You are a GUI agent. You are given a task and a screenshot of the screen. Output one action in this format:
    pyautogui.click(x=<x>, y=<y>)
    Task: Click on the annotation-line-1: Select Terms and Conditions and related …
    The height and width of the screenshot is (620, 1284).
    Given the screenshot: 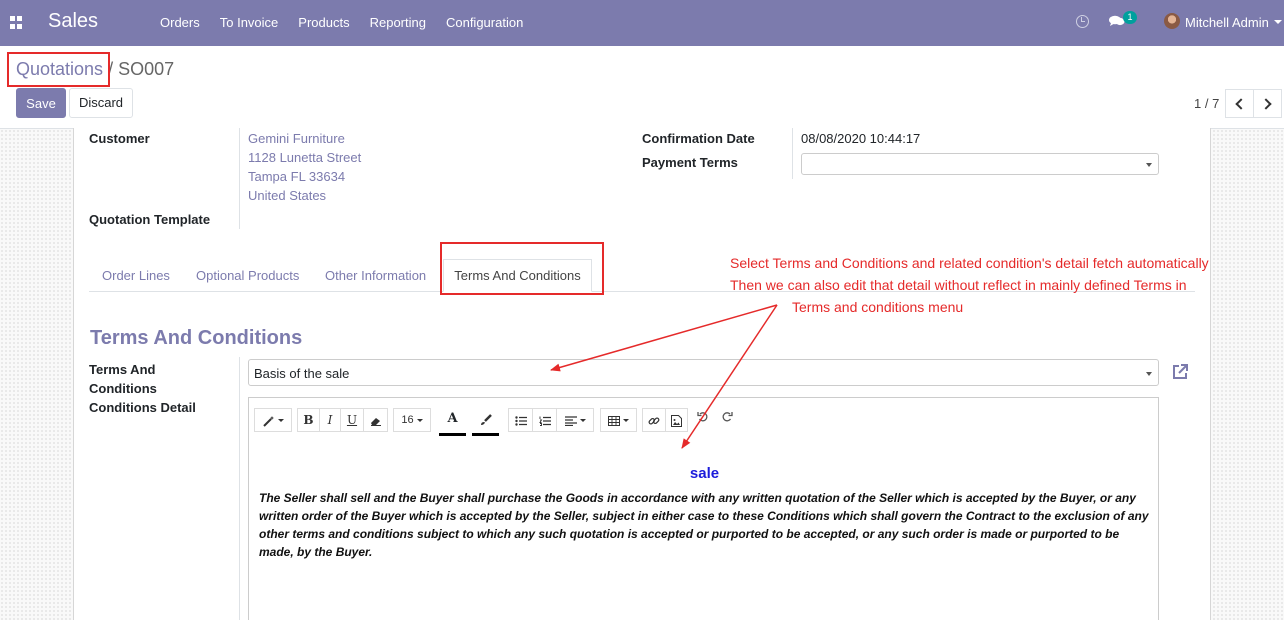 What is the action you would take?
    pyautogui.click(x=969, y=263)
    